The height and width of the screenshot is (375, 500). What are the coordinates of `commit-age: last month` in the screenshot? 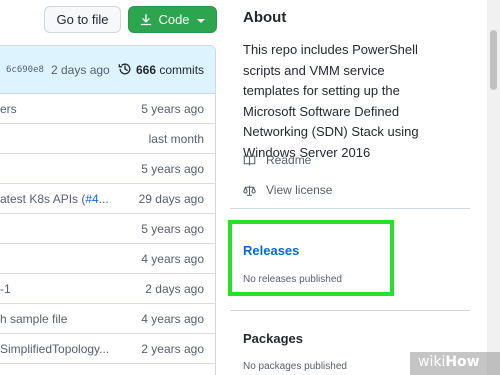 It's located at (176, 139).